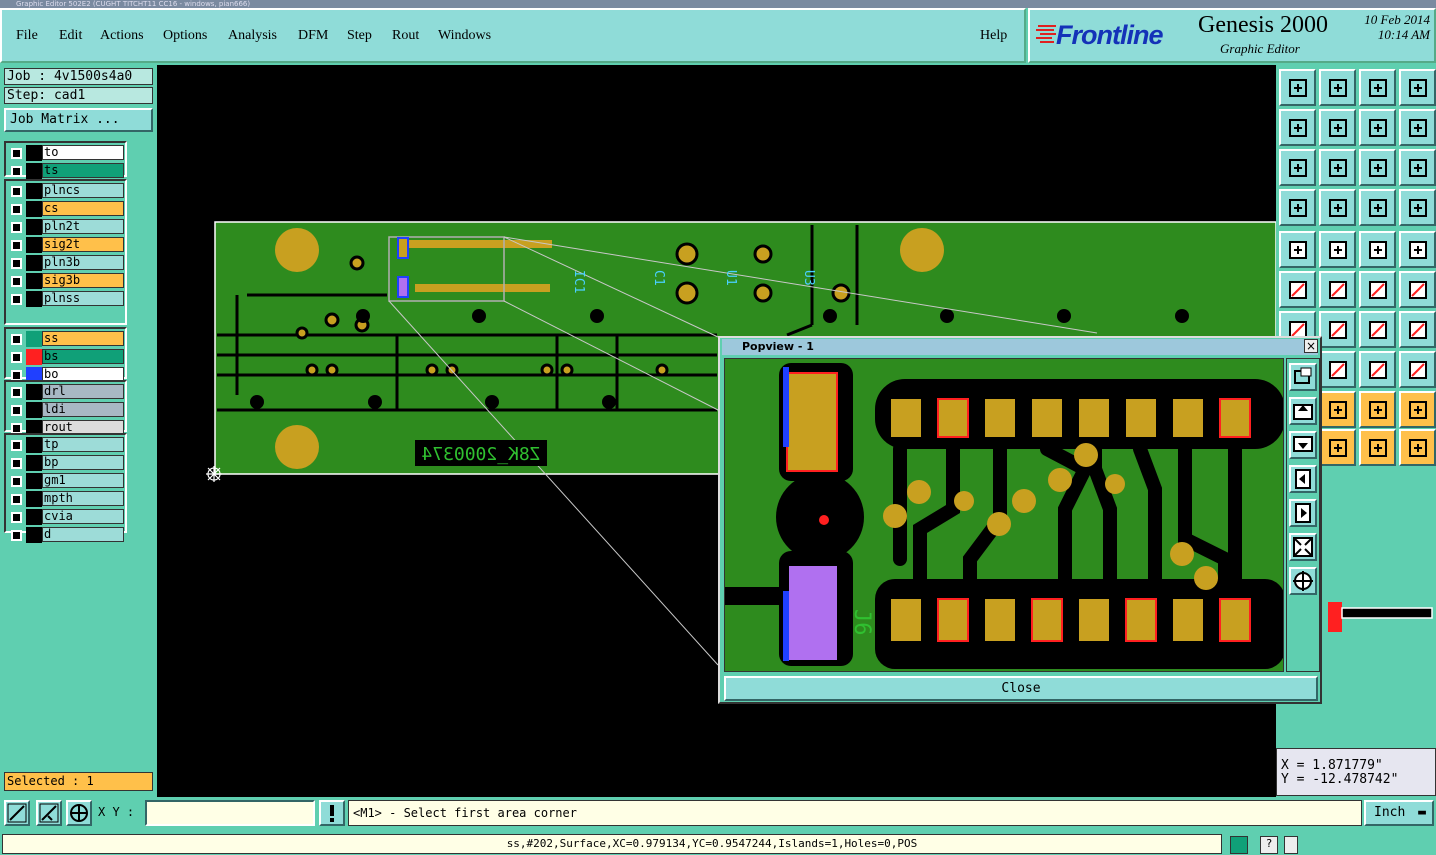 This screenshot has width=1436, height=855. Describe the element at coordinates (1399, 813) in the screenshot. I see `unit-select: Inch ▬` at that location.